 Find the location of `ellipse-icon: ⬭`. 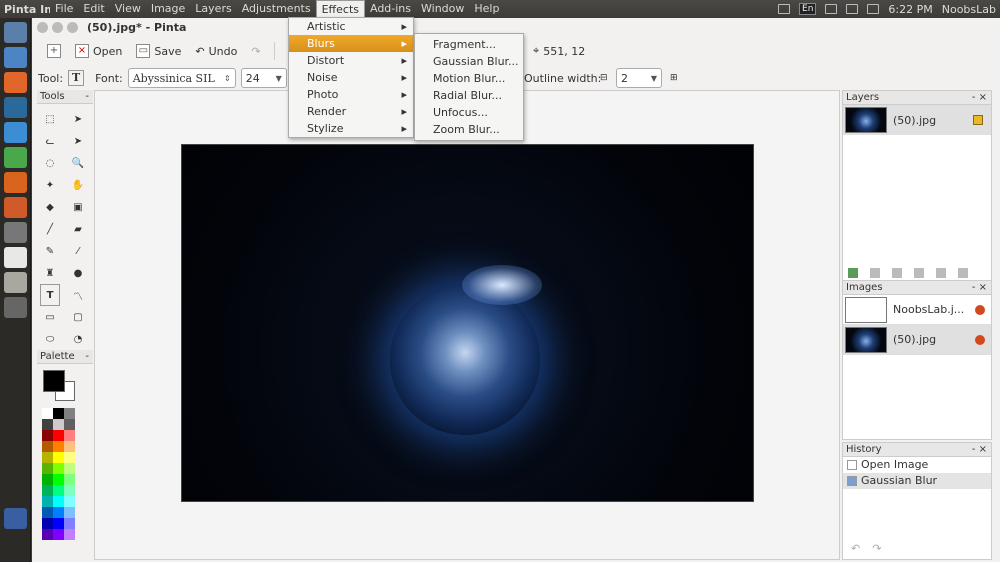

ellipse-icon: ⬭ is located at coordinates (50, 339).